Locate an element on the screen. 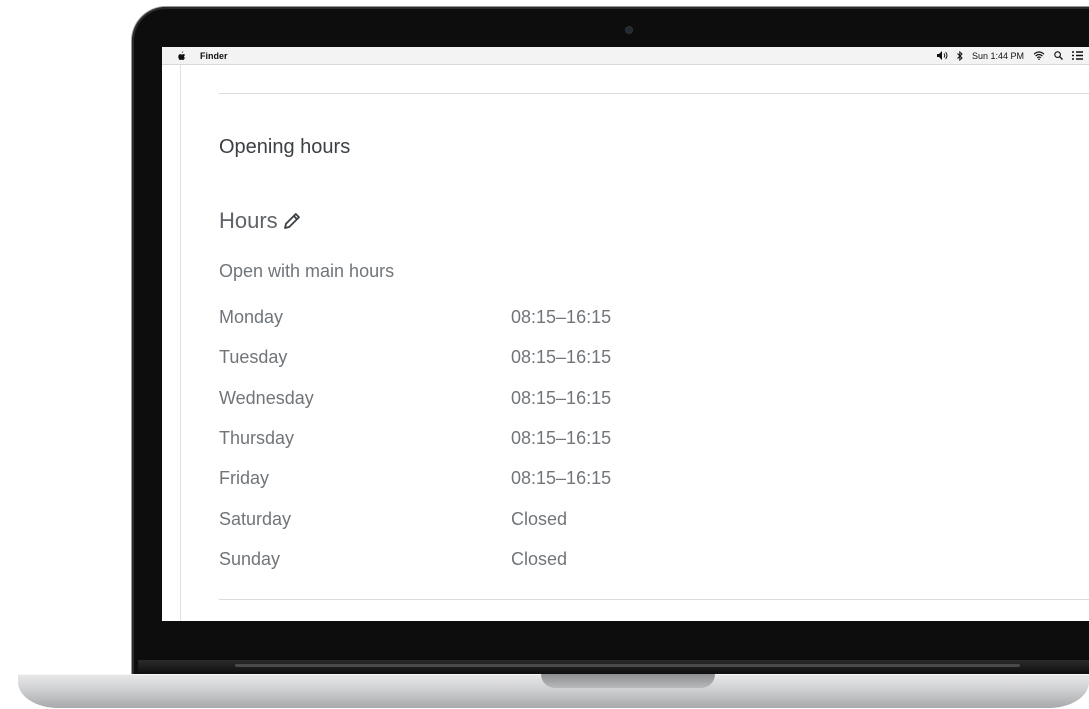 This screenshot has height=709, width=1089. clock-text: Sun 1:44 PM is located at coordinates (998, 56).